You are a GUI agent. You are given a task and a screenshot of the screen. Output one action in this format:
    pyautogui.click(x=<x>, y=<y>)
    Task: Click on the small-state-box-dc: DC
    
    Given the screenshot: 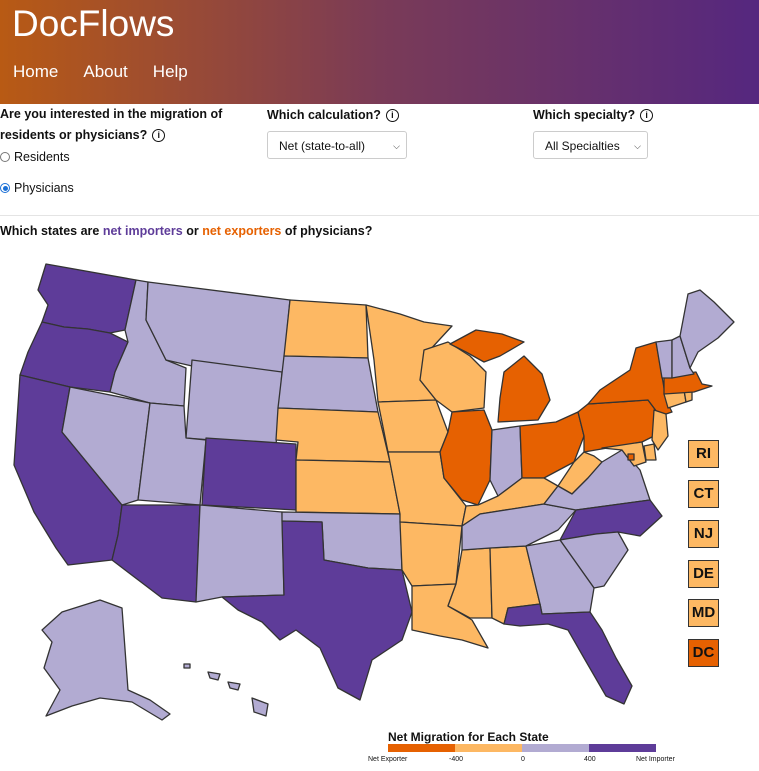 What is the action you would take?
    pyautogui.click(x=703, y=653)
    